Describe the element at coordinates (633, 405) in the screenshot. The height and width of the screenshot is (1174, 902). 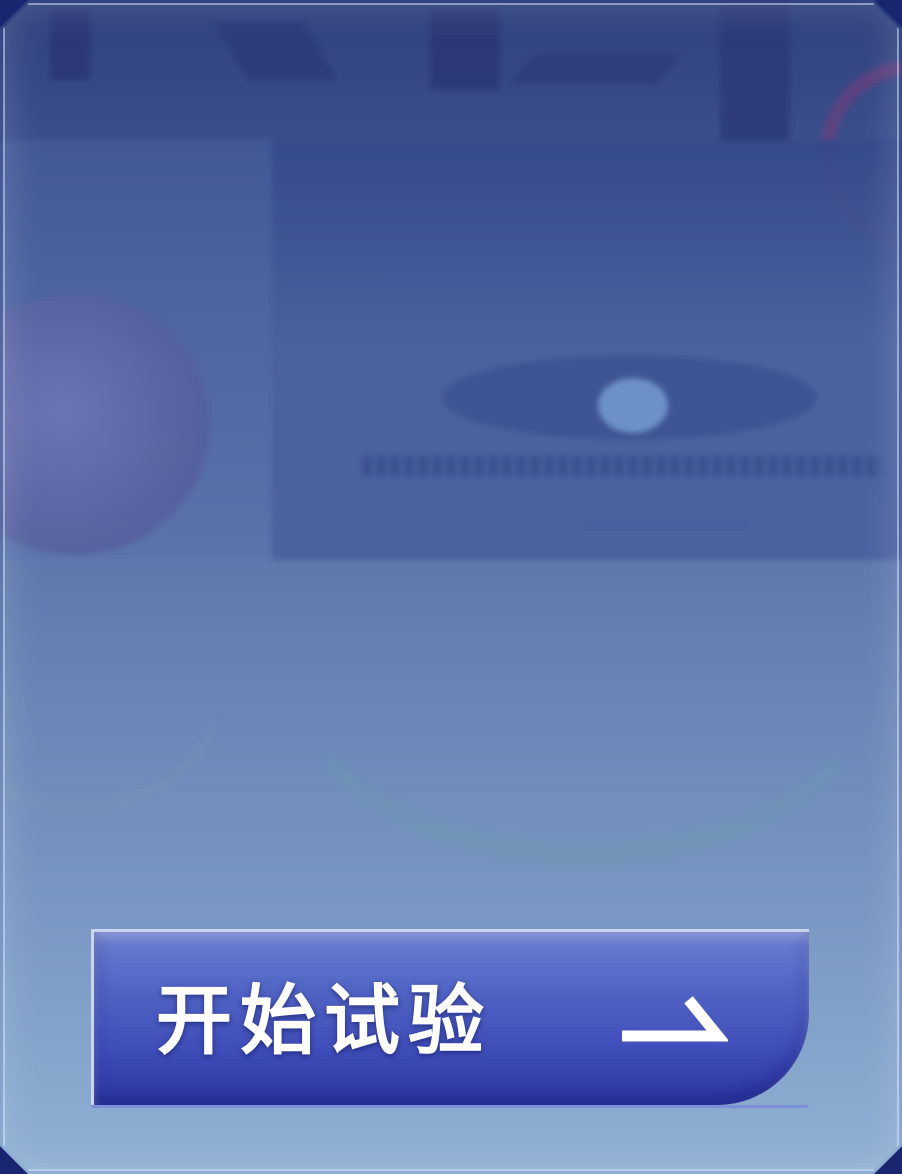
I see `eye-iris-icon` at that location.